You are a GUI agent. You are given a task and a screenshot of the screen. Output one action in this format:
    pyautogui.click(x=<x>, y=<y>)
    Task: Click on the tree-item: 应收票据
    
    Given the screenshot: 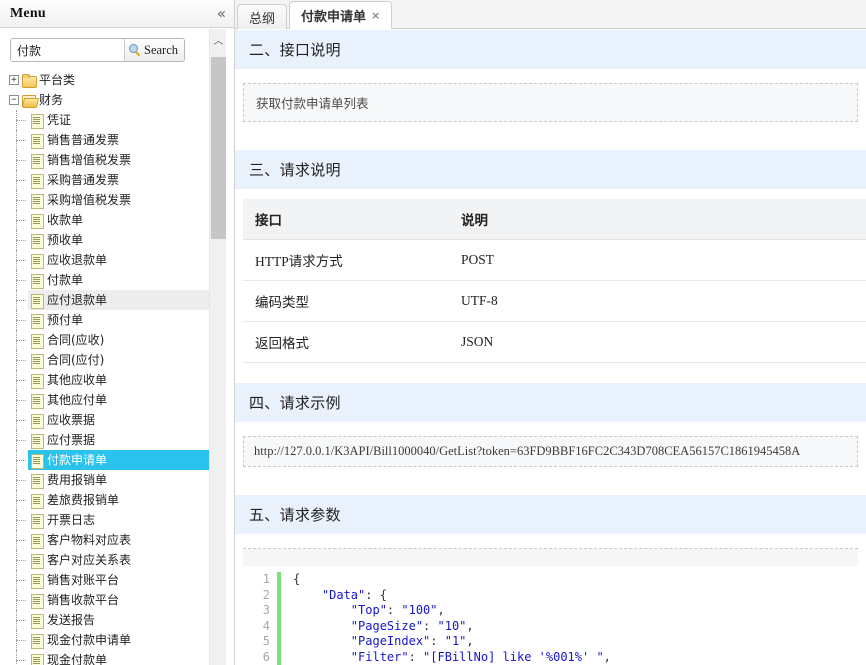 What is the action you would take?
    pyautogui.click(x=121, y=420)
    